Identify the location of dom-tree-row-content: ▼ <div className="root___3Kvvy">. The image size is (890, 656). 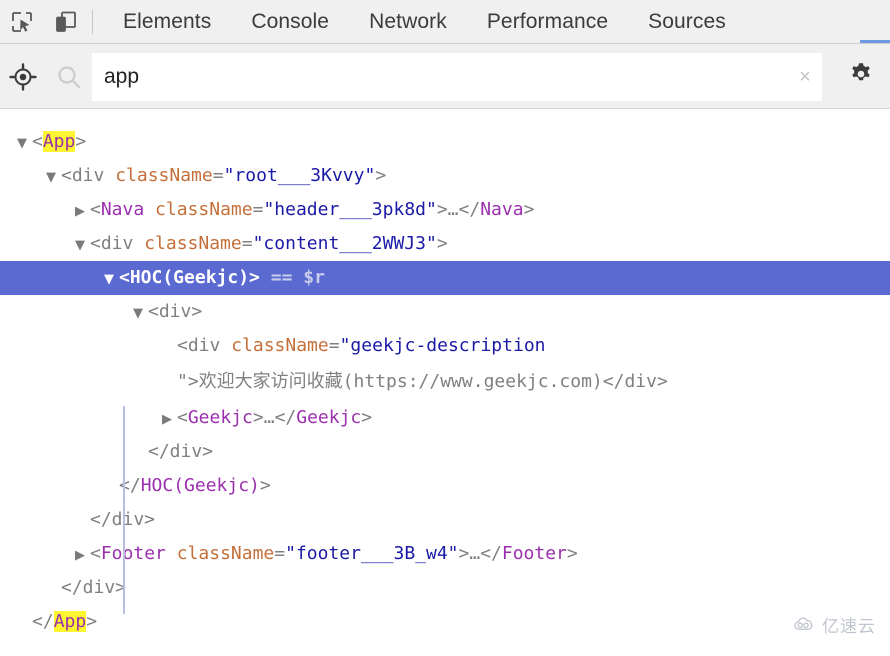
(445, 177).